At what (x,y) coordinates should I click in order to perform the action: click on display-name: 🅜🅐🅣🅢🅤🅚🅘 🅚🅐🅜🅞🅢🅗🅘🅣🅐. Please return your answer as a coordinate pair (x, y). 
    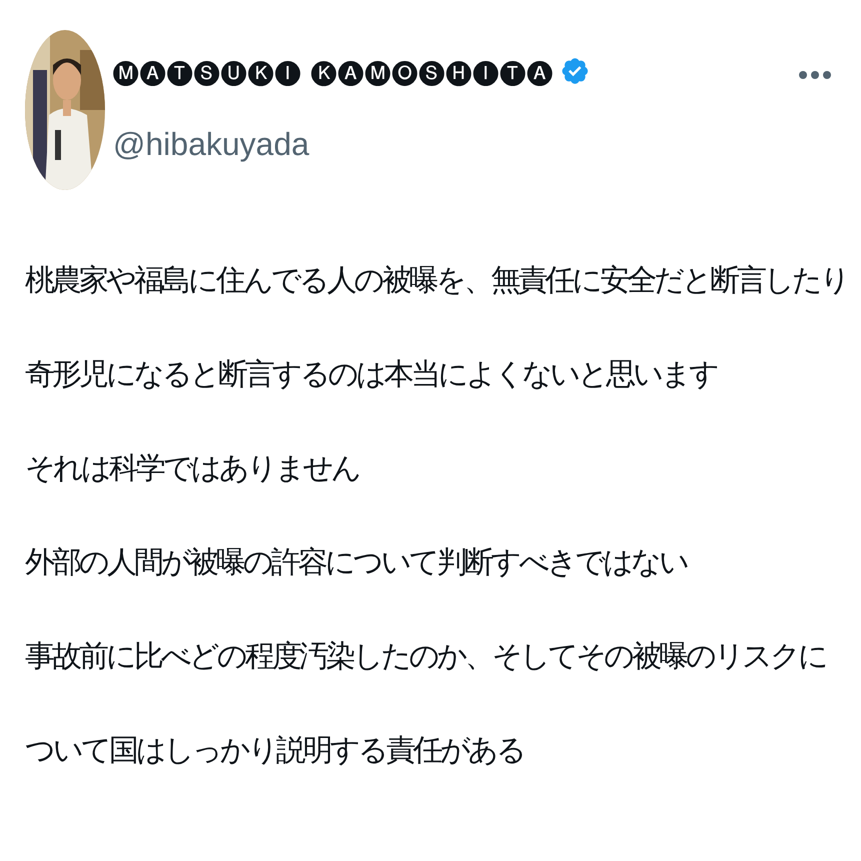
    Looking at the image, I should click on (333, 71).